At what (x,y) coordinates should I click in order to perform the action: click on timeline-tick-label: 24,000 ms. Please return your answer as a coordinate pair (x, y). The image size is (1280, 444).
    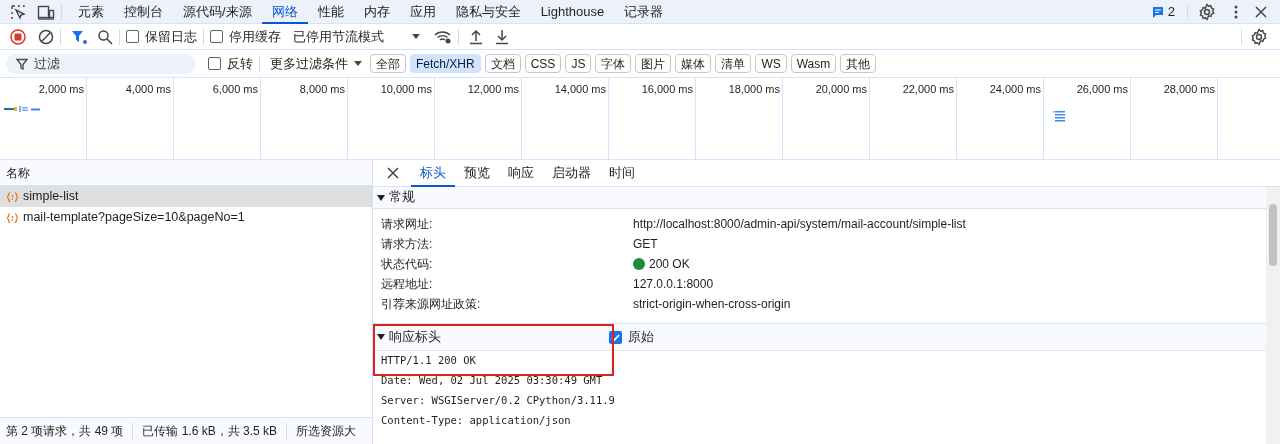
    Looking at the image, I should click on (1015, 88).